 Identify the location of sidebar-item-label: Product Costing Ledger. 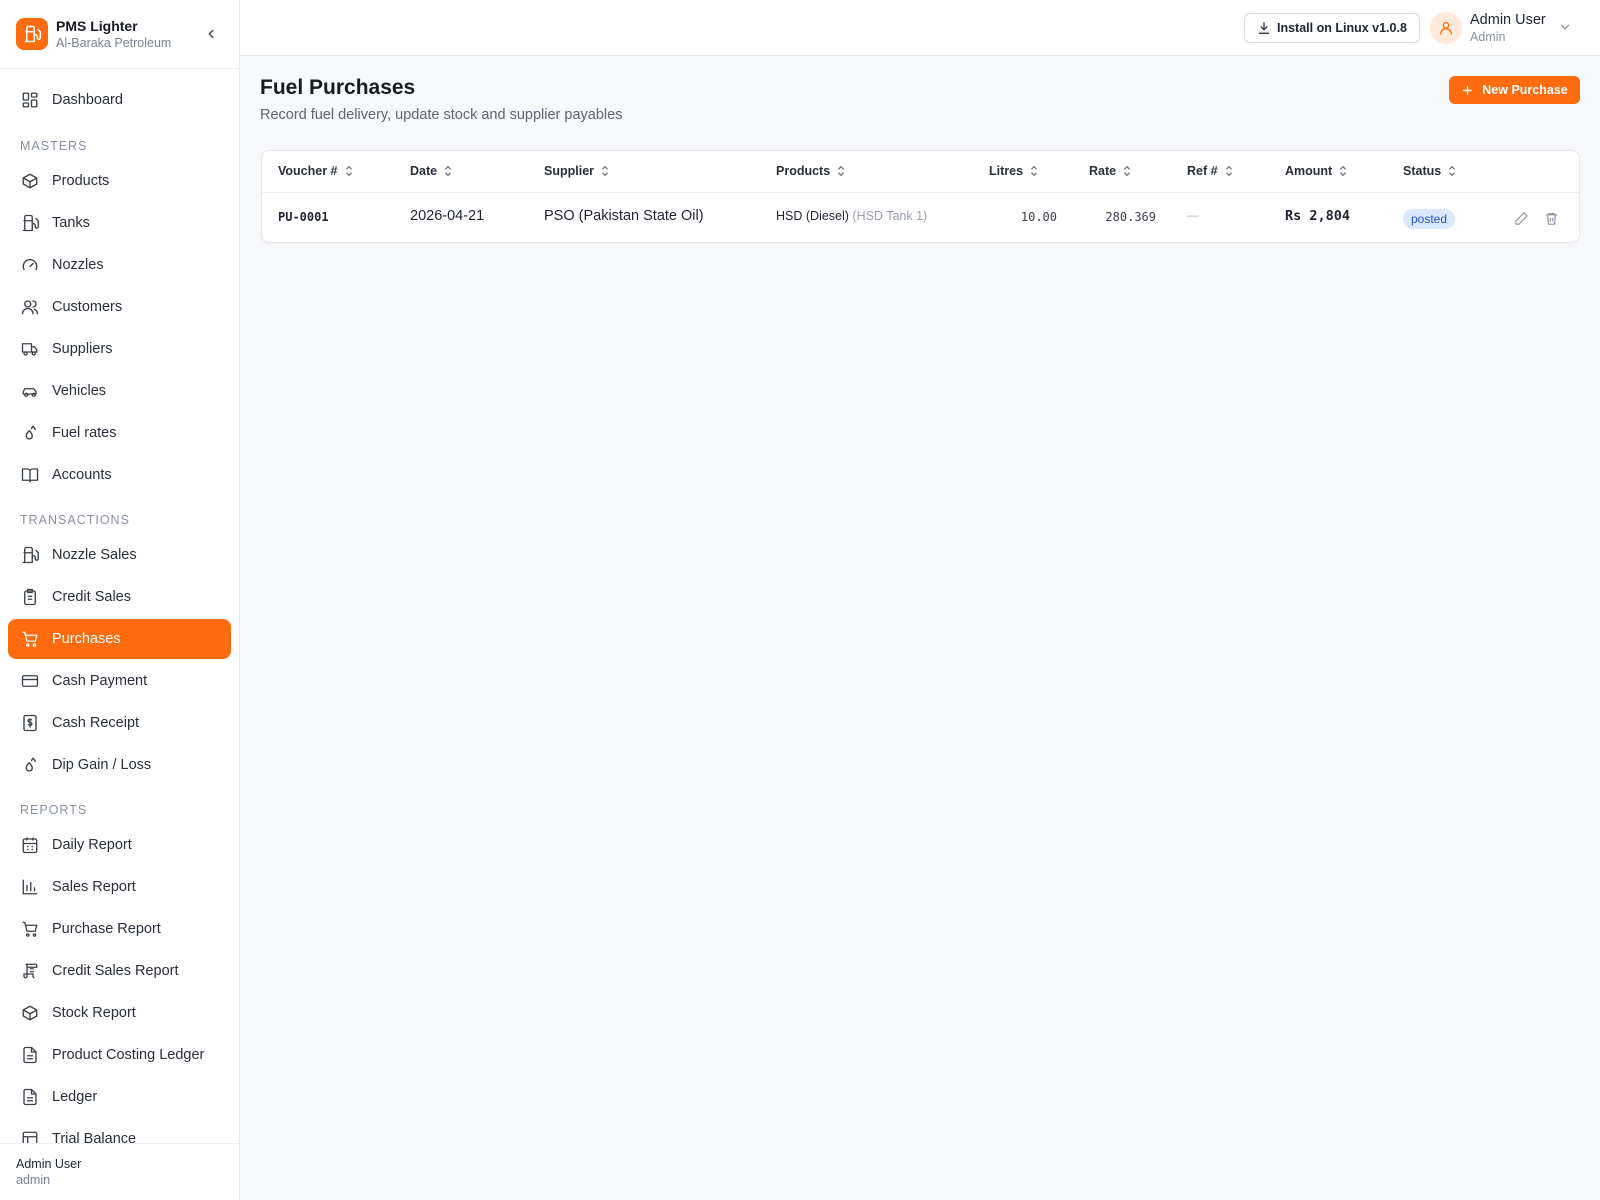
(128, 1055).